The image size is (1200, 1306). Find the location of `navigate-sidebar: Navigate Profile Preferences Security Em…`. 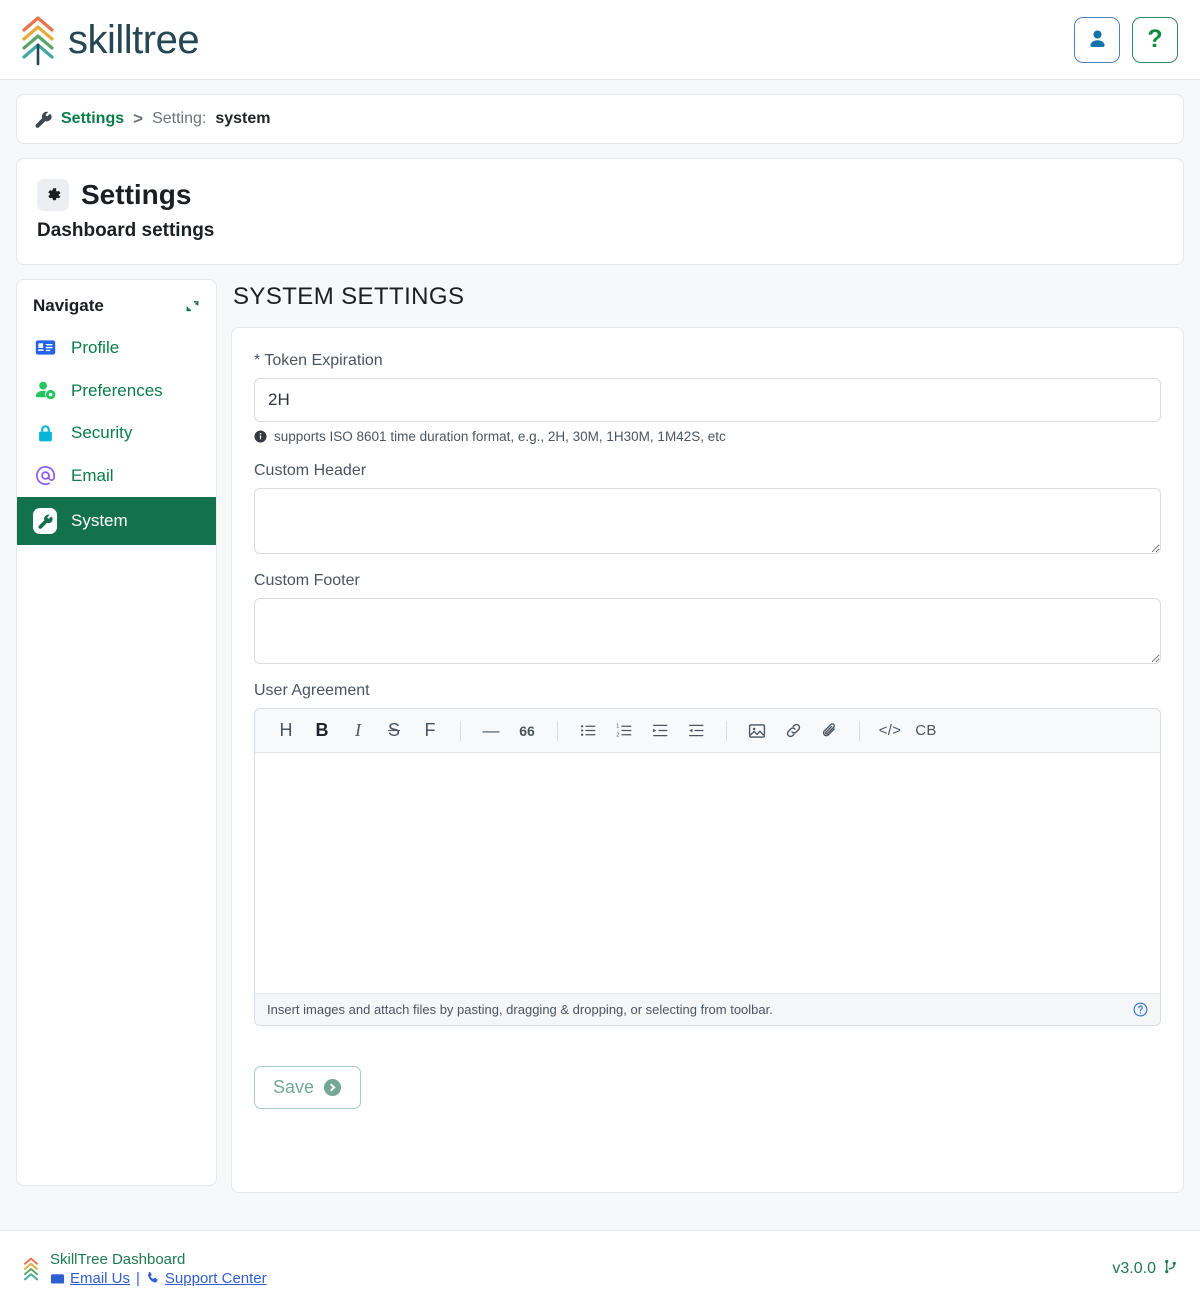

navigate-sidebar: Navigate Profile Preferences Security Em… is located at coordinates (116, 732).